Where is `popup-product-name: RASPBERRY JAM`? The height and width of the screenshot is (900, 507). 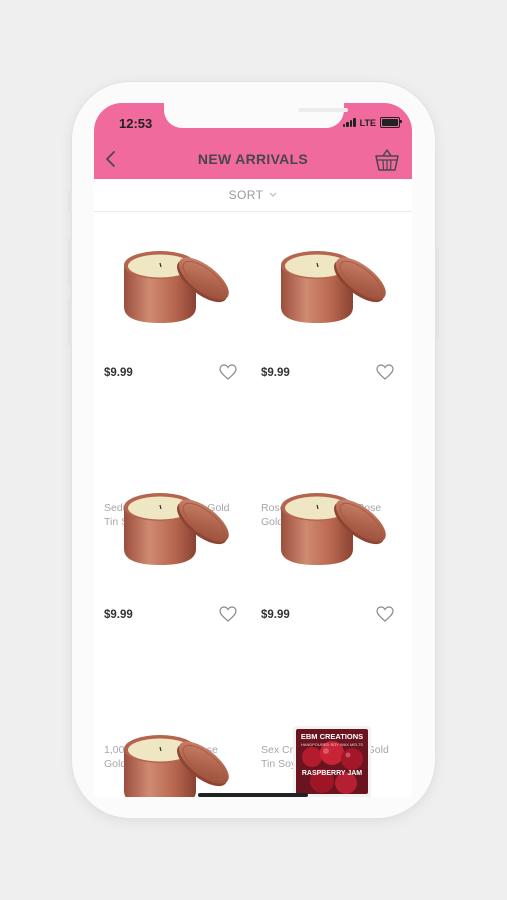 popup-product-name: RASPBERRY JAM is located at coordinates (332, 773).